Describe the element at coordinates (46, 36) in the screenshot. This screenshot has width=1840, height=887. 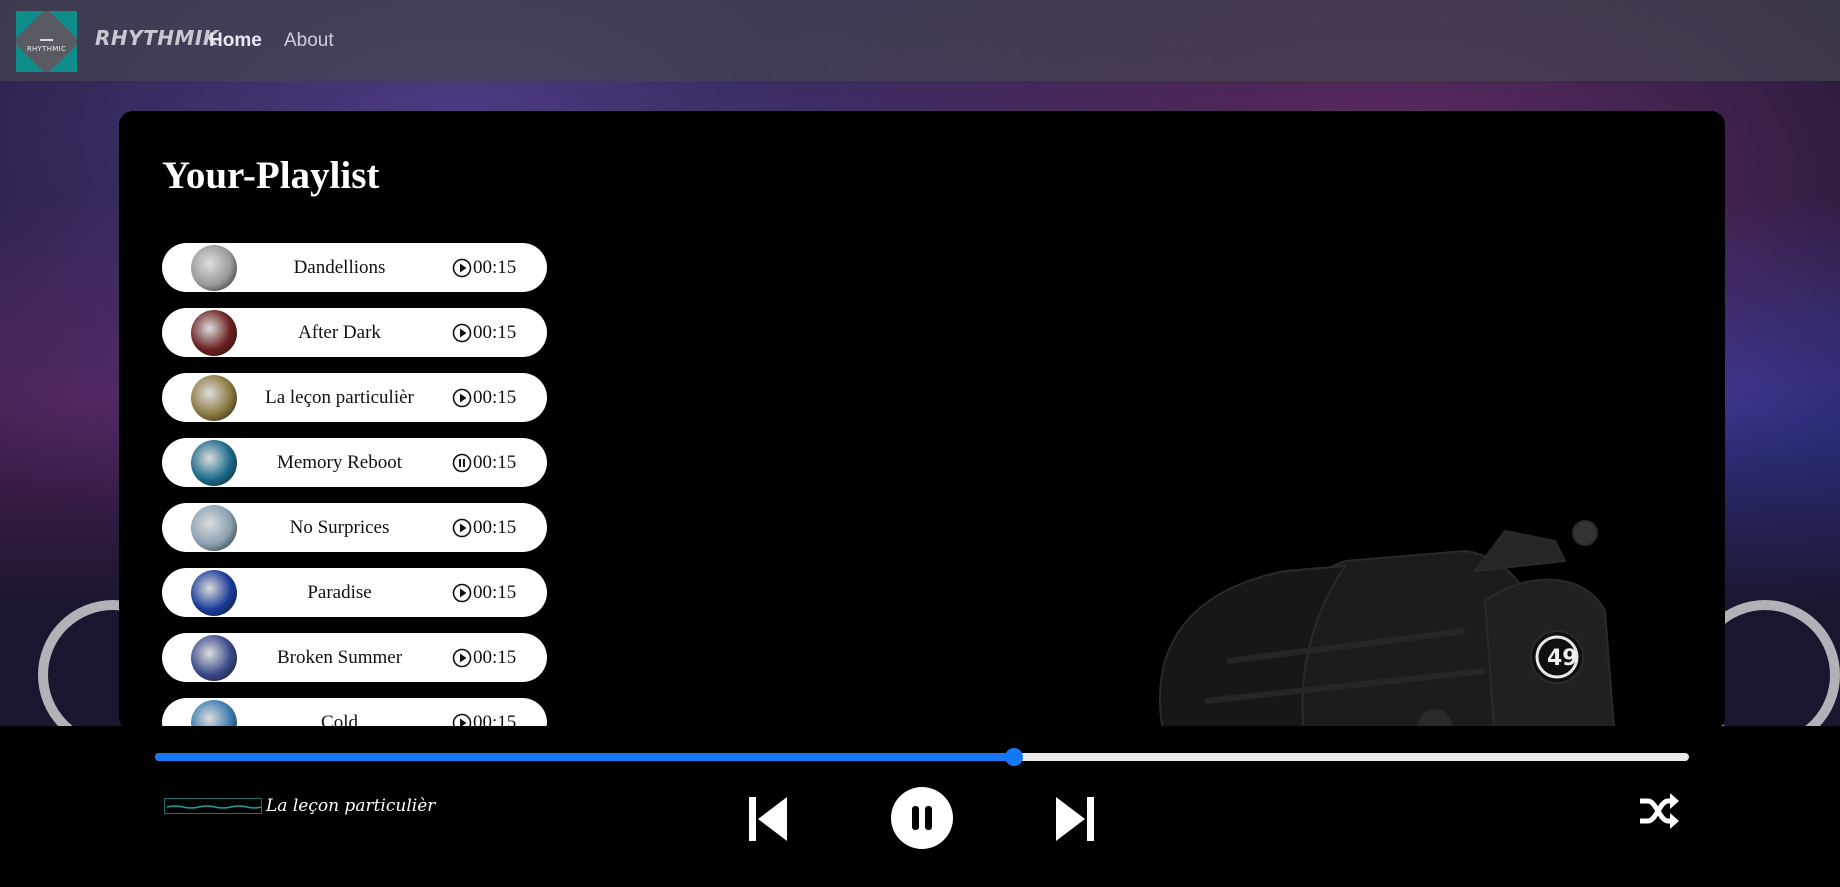
I see `logo-equalizer-icon` at that location.